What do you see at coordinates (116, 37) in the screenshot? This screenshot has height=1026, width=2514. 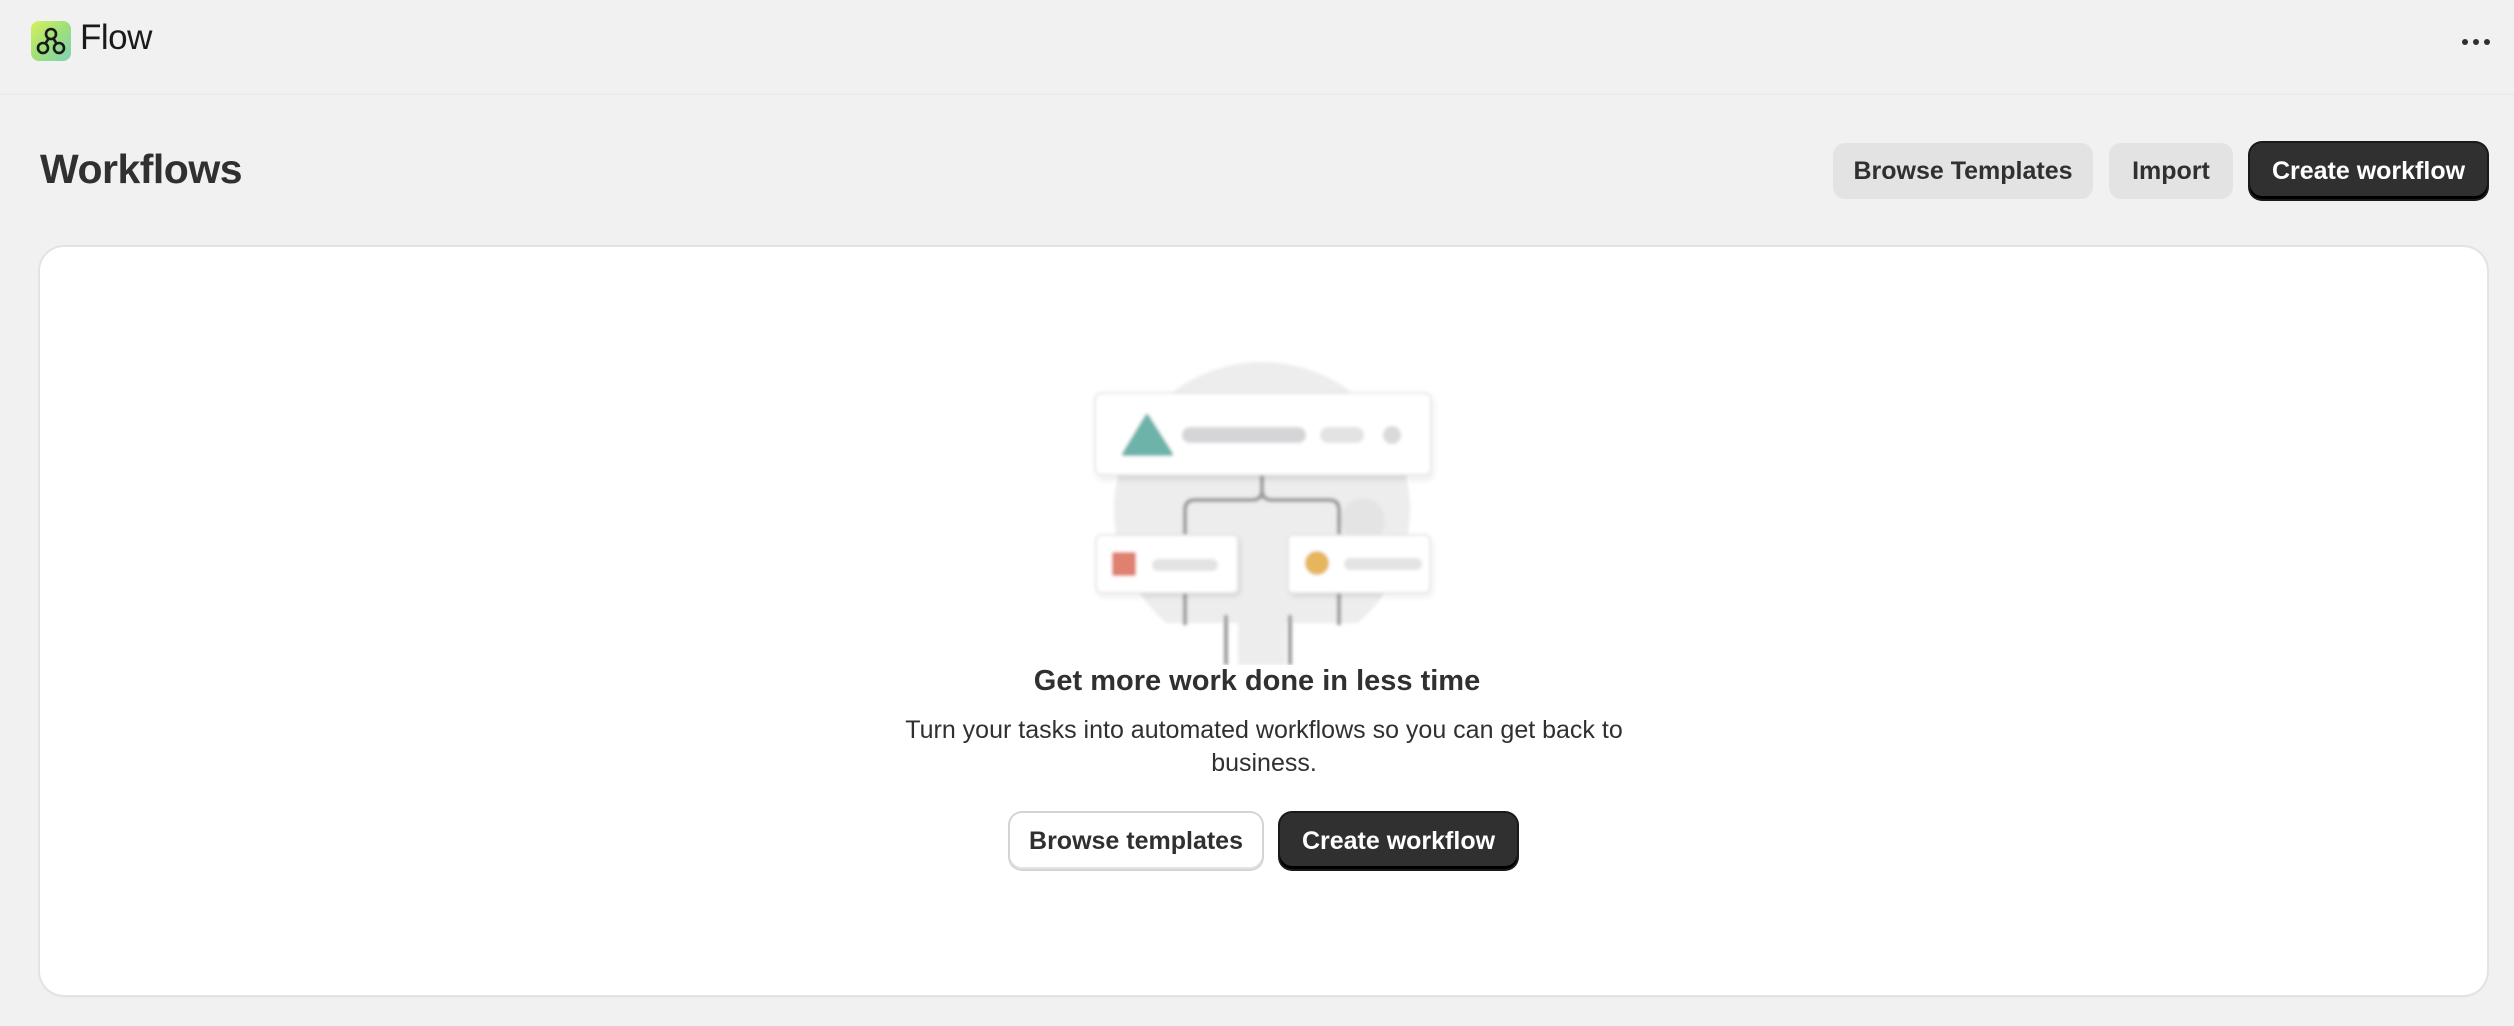 I see `app-title: Flow` at bounding box center [116, 37].